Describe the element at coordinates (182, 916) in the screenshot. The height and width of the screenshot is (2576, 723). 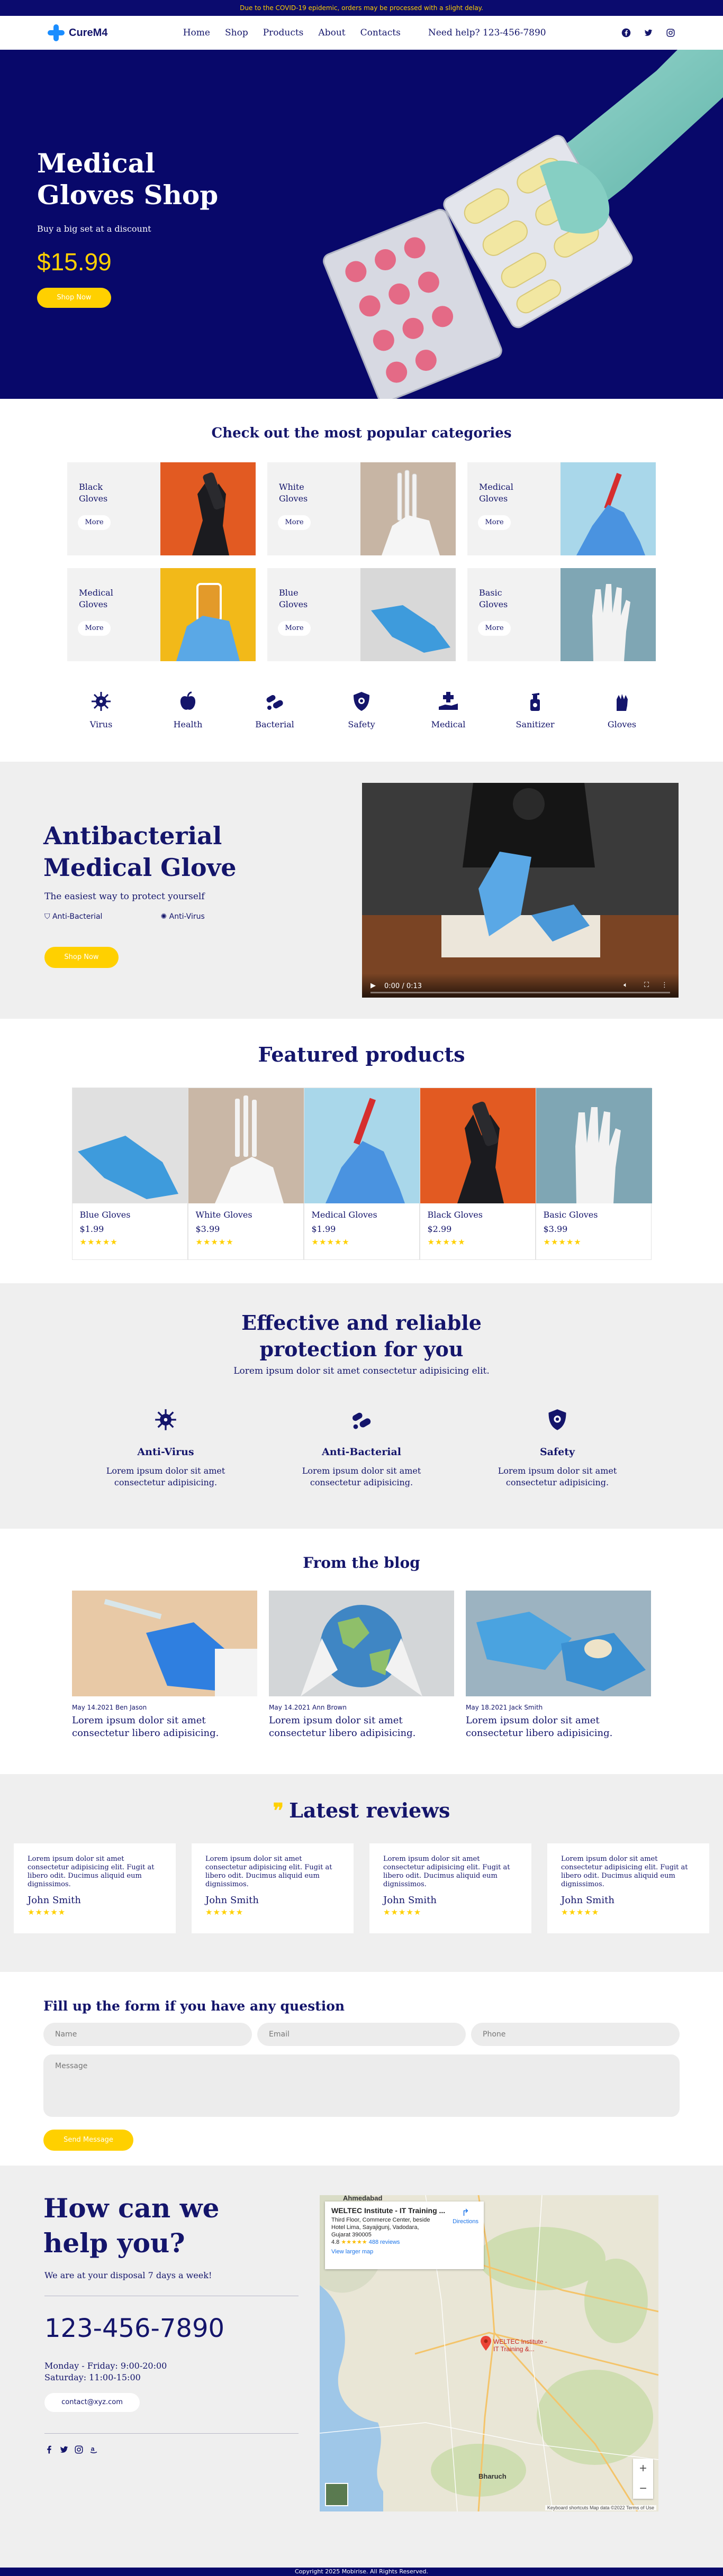
I see `feature-anti-virus: ✺ Anti-Virus` at that location.